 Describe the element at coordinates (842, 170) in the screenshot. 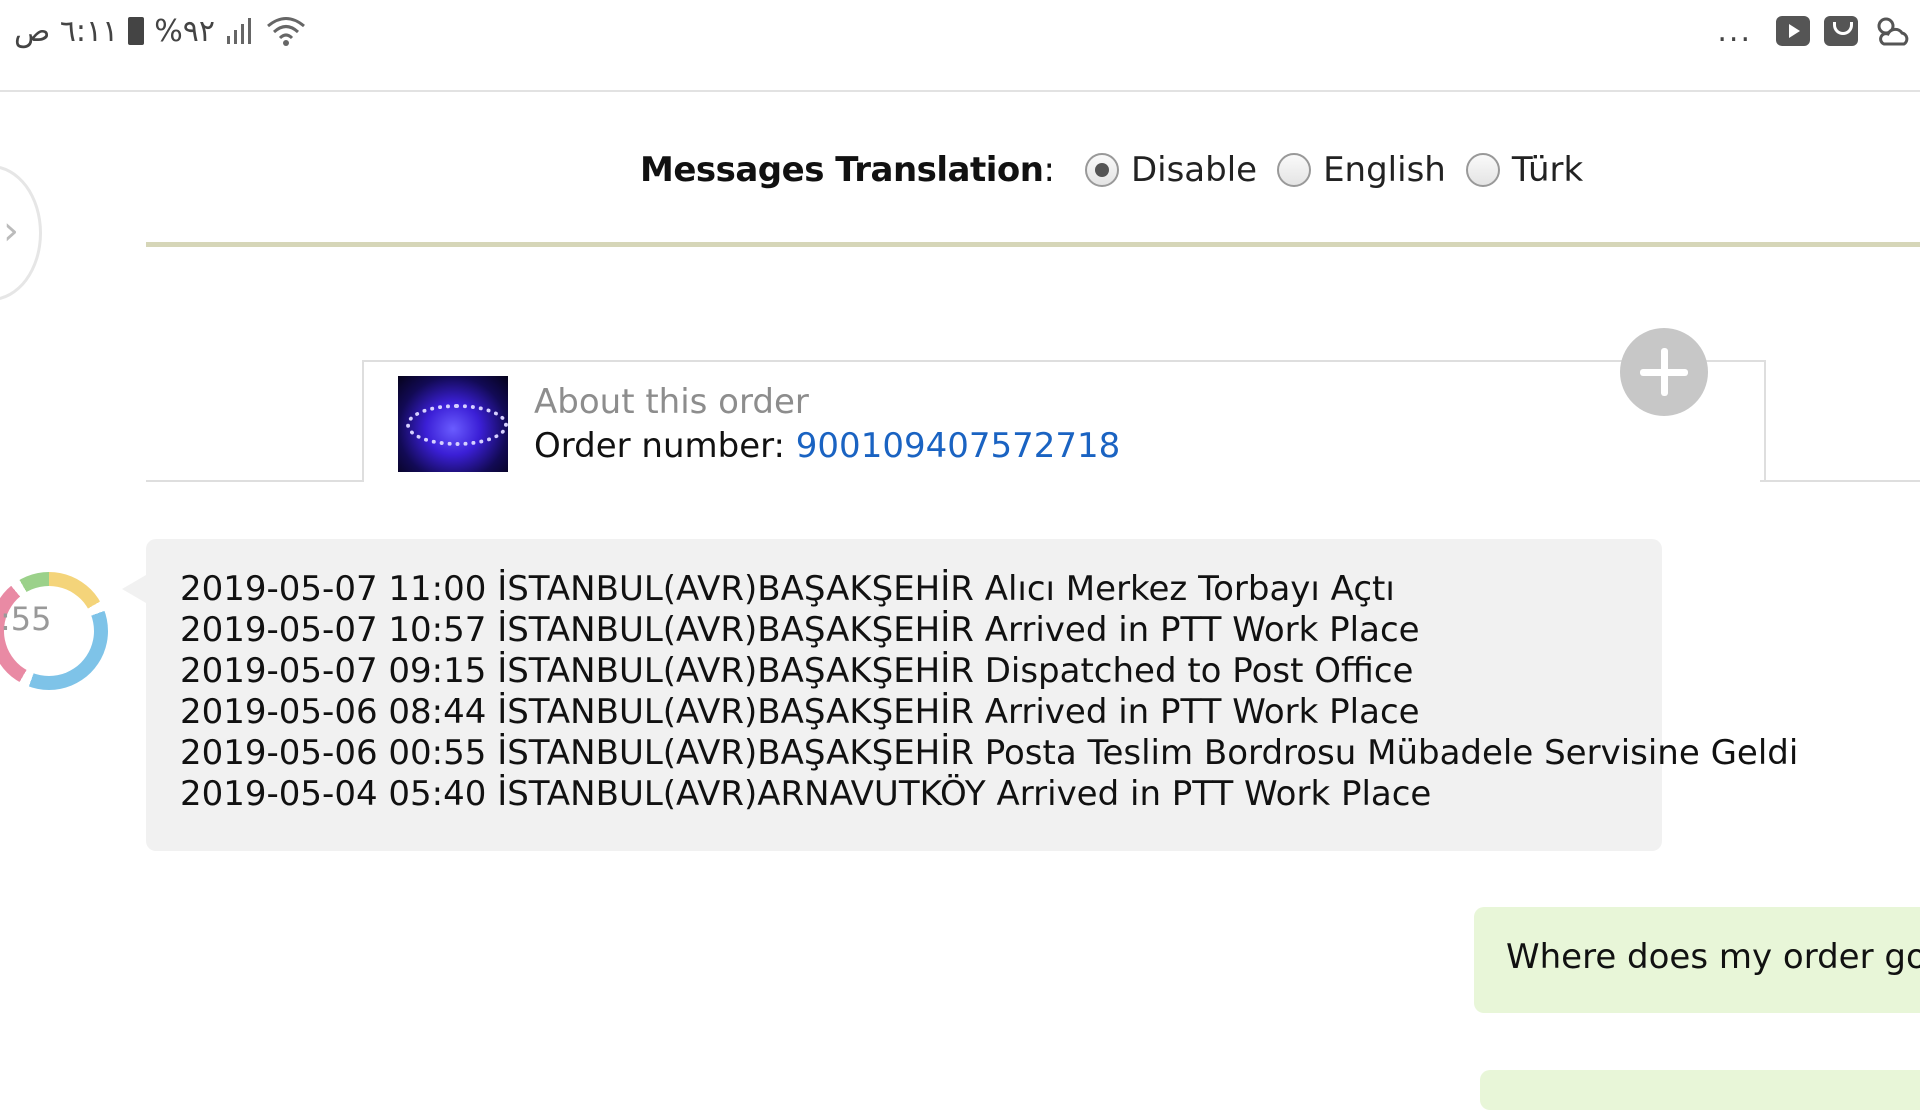

I see `translation-label: Messages Translation` at that location.